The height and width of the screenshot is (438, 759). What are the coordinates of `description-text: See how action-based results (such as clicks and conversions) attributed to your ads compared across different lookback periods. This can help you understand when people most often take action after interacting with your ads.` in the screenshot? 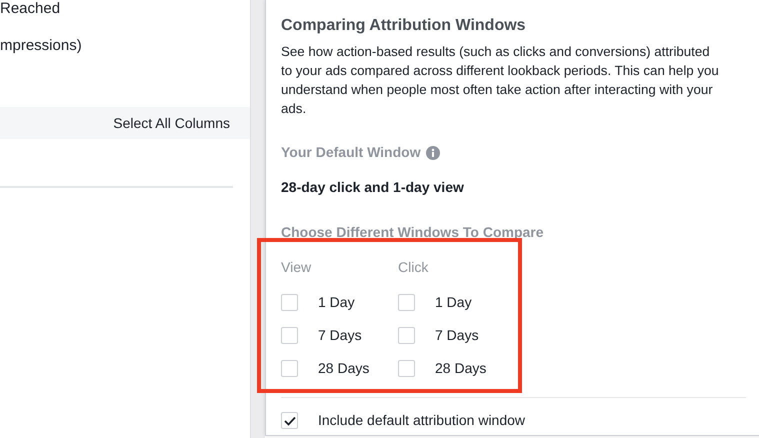 It's located at (500, 80).